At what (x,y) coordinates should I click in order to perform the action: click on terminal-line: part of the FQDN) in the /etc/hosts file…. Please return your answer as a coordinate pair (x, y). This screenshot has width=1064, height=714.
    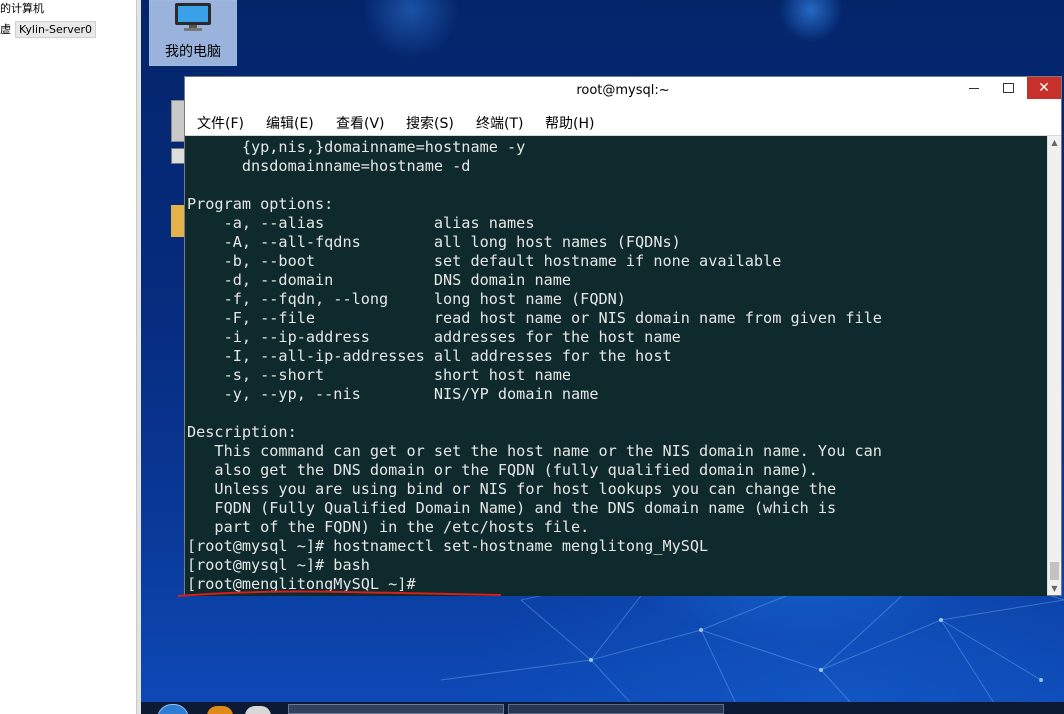
    Looking at the image, I should click on (388, 527).